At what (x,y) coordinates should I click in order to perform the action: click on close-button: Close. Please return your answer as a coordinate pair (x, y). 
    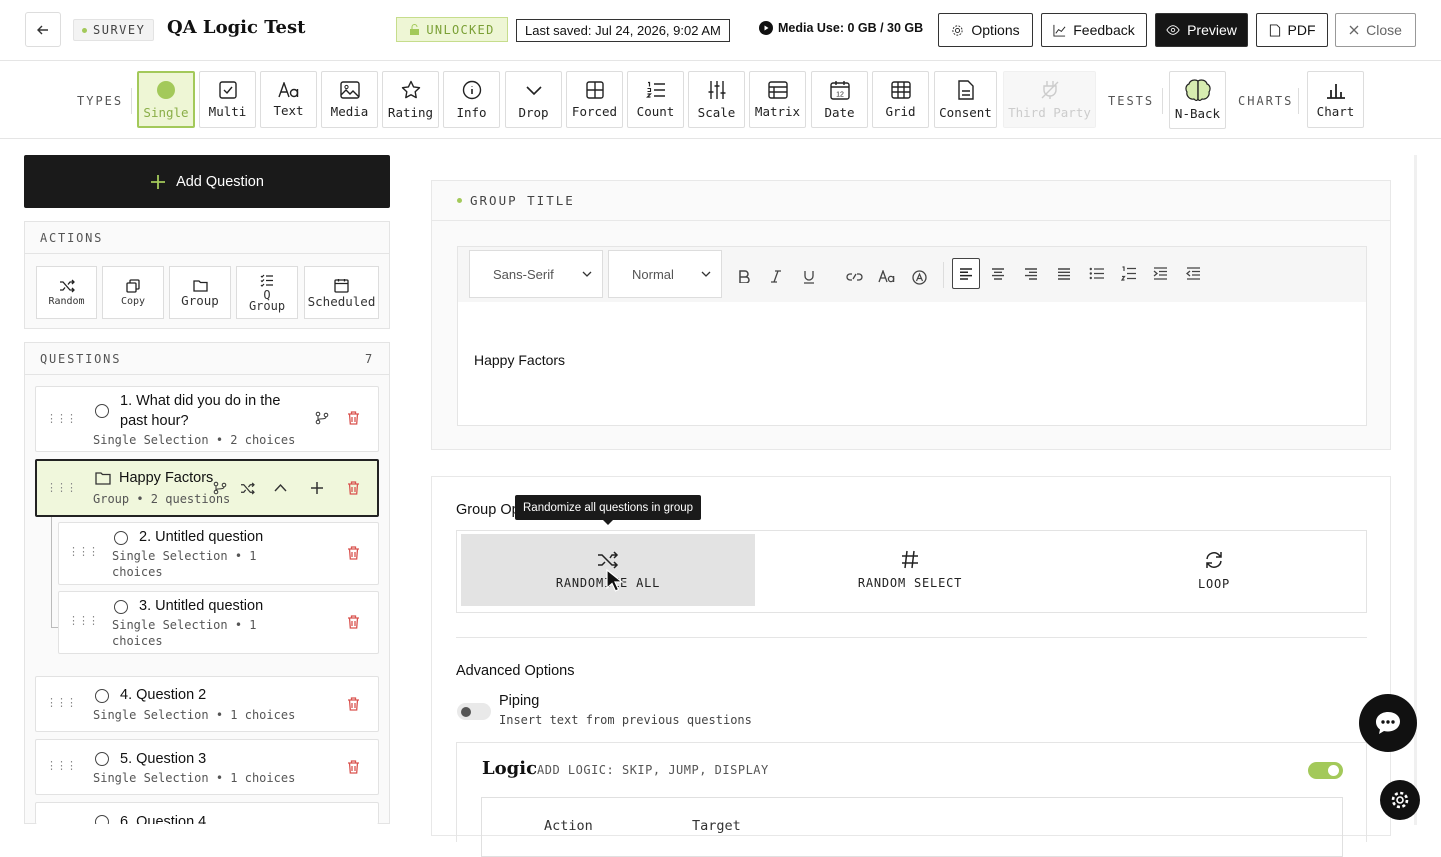
    Looking at the image, I should click on (1375, 30).